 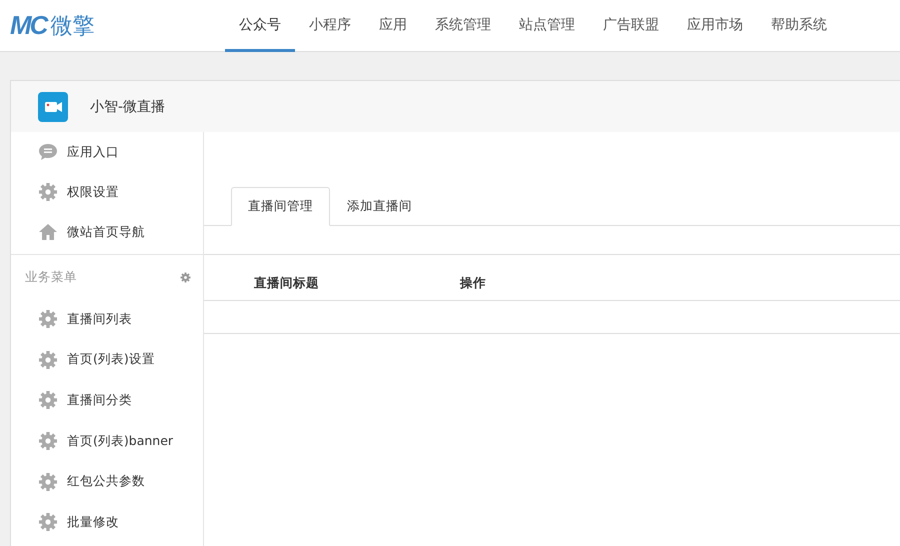 I want to click on nav-tab: 广告联盟, so click(x=631, y=26).